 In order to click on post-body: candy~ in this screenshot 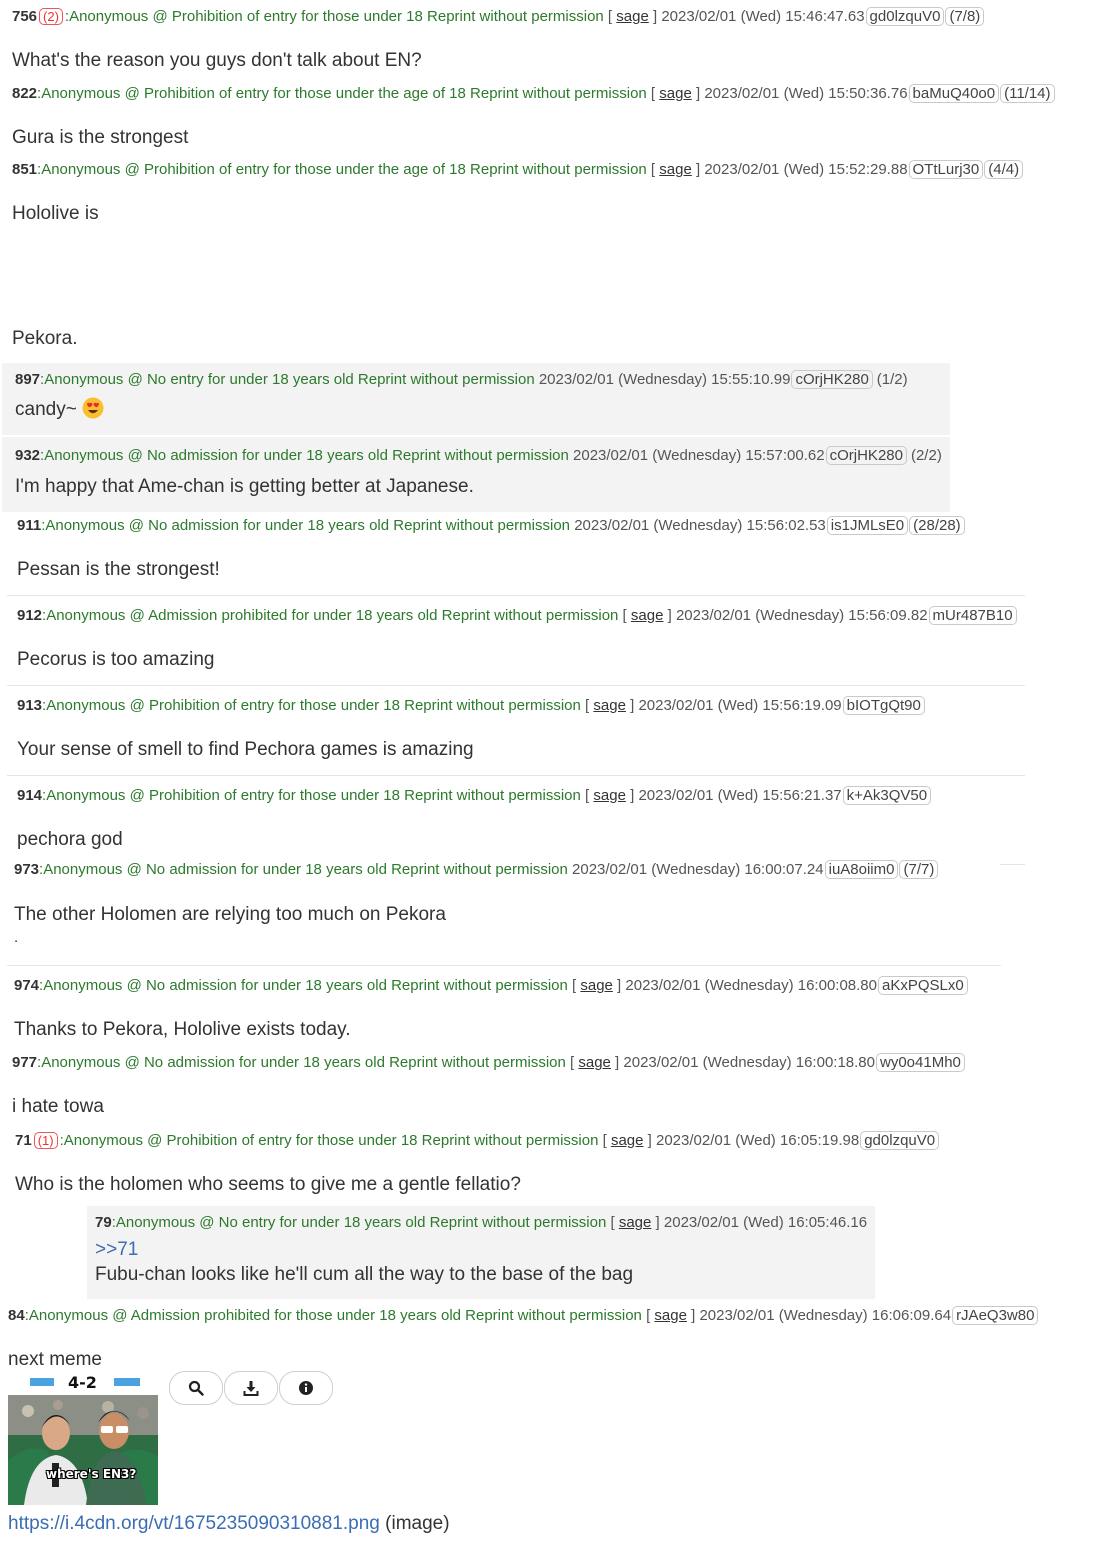, I will do `click(59, 410)`.